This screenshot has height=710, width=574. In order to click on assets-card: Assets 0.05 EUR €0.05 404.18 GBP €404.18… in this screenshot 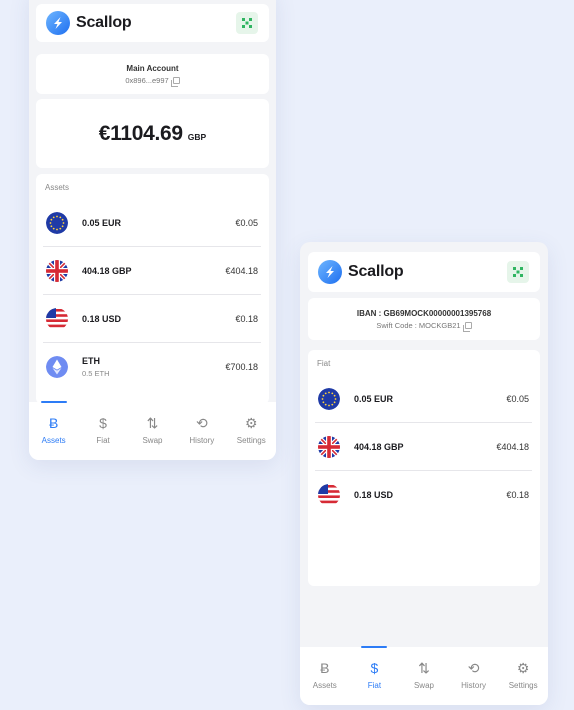, I will do `click(152, 289)`.